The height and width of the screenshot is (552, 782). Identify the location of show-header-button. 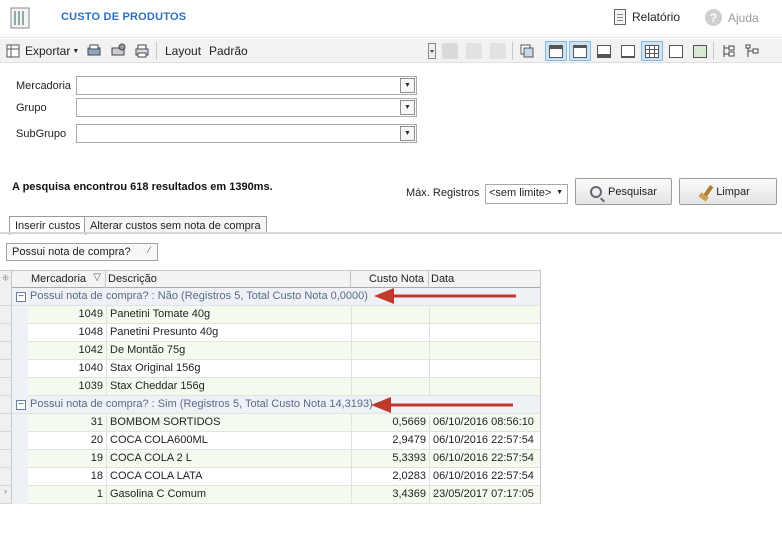
(580, 51).